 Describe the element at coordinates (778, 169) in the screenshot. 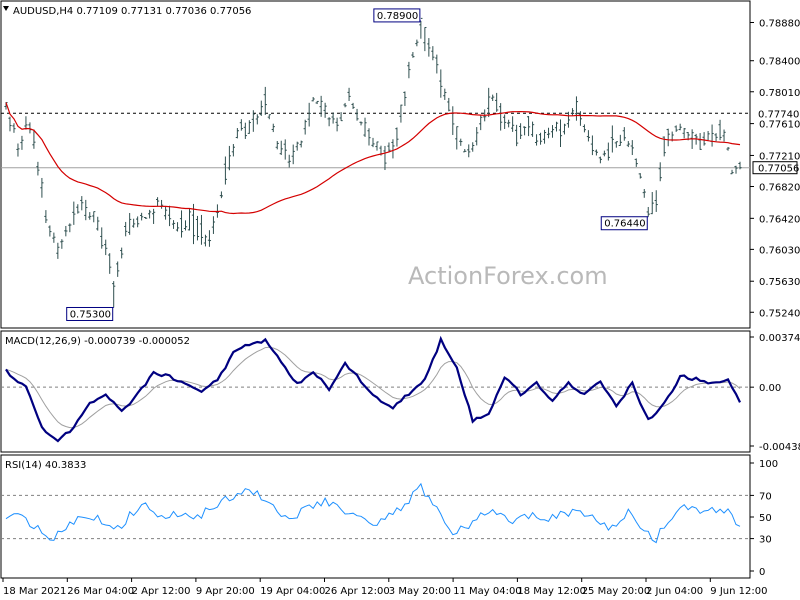

I see `price-level-tag-label: 0.77056` at that location.